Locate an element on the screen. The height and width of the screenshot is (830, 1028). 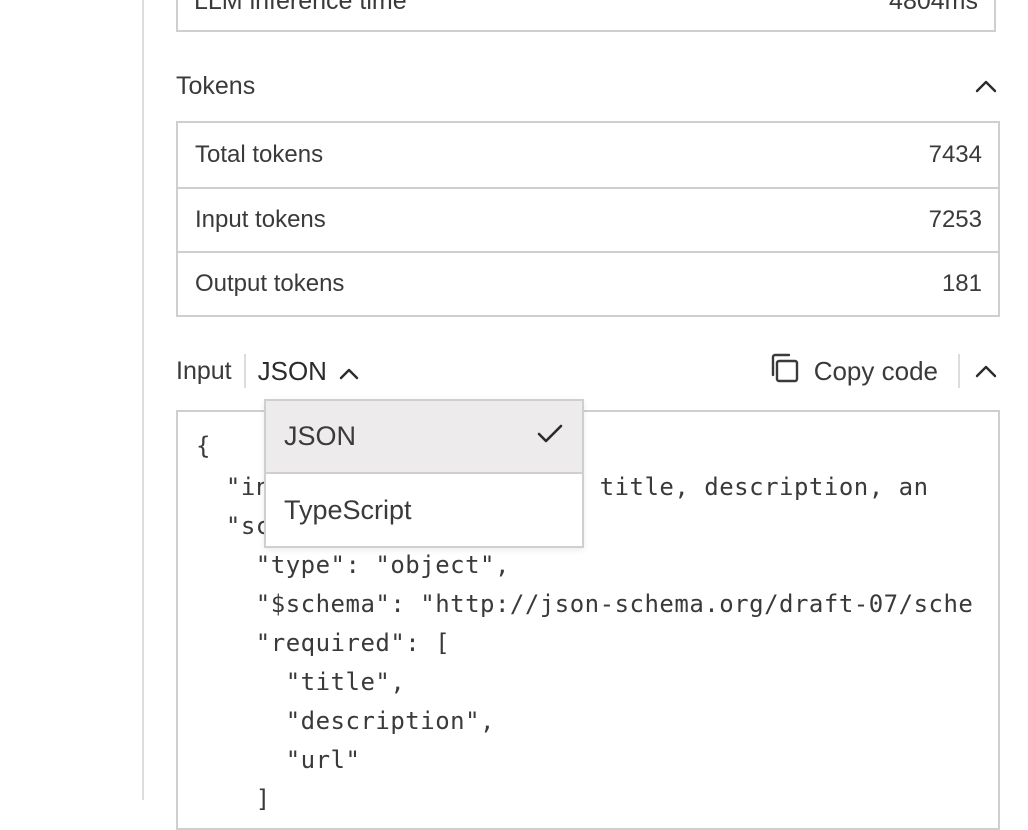
code-line: "required": [ is located at coordinates (323, 643).